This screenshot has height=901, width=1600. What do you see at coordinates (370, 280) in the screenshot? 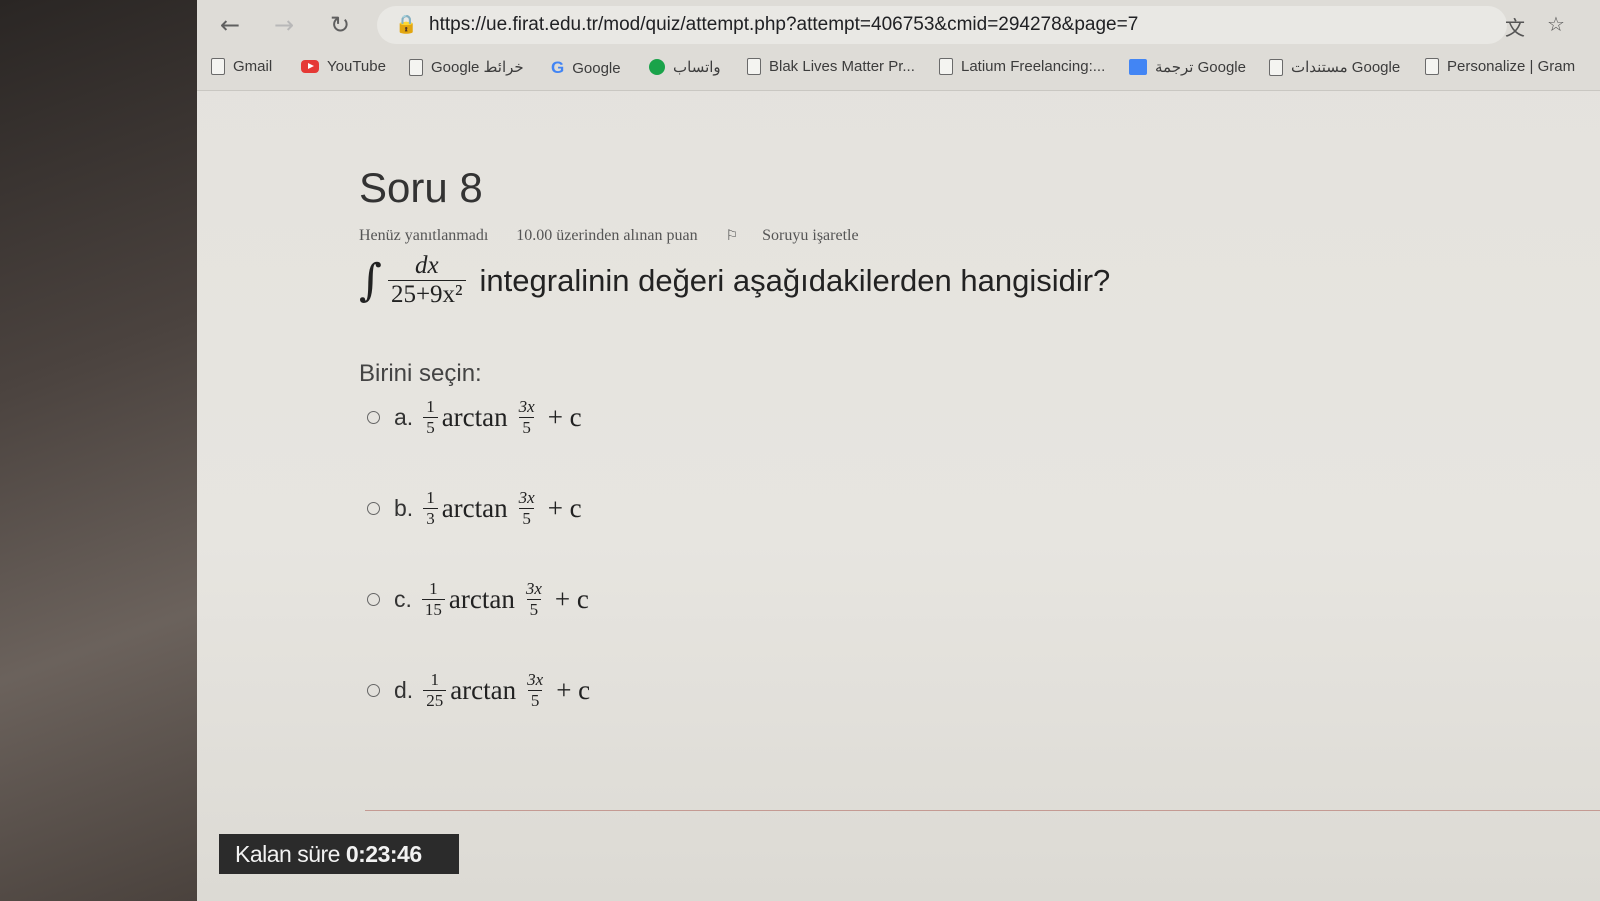
I see `integral-sign: ∫` at bounding box center [370, 280].